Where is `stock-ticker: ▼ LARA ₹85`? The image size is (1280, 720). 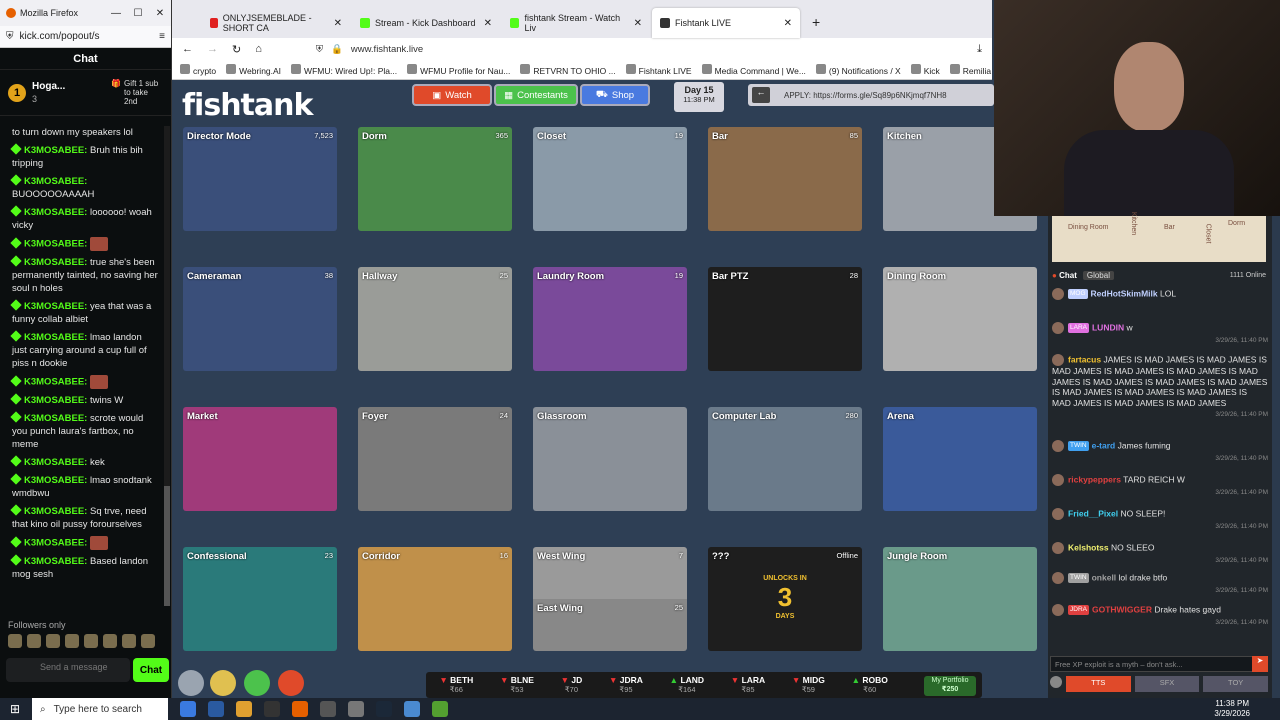 stock-ticker: ▼ LARA ₹85 is located at coordinates (748, 685).